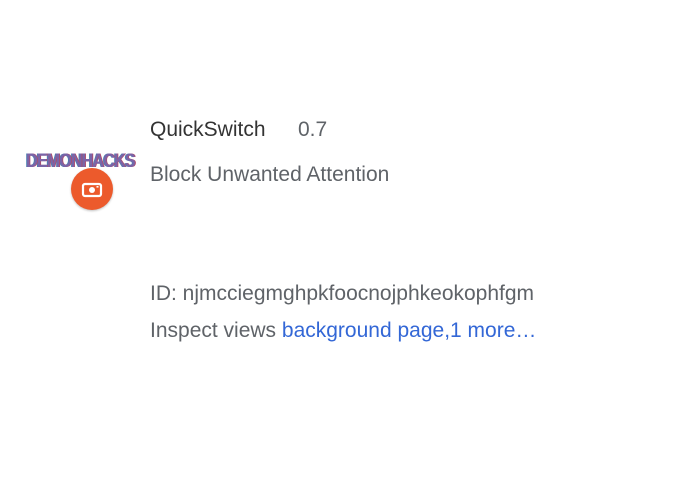 The image size is (695, 494). I want to click on background-page-link: background page,, so click(366, 330).